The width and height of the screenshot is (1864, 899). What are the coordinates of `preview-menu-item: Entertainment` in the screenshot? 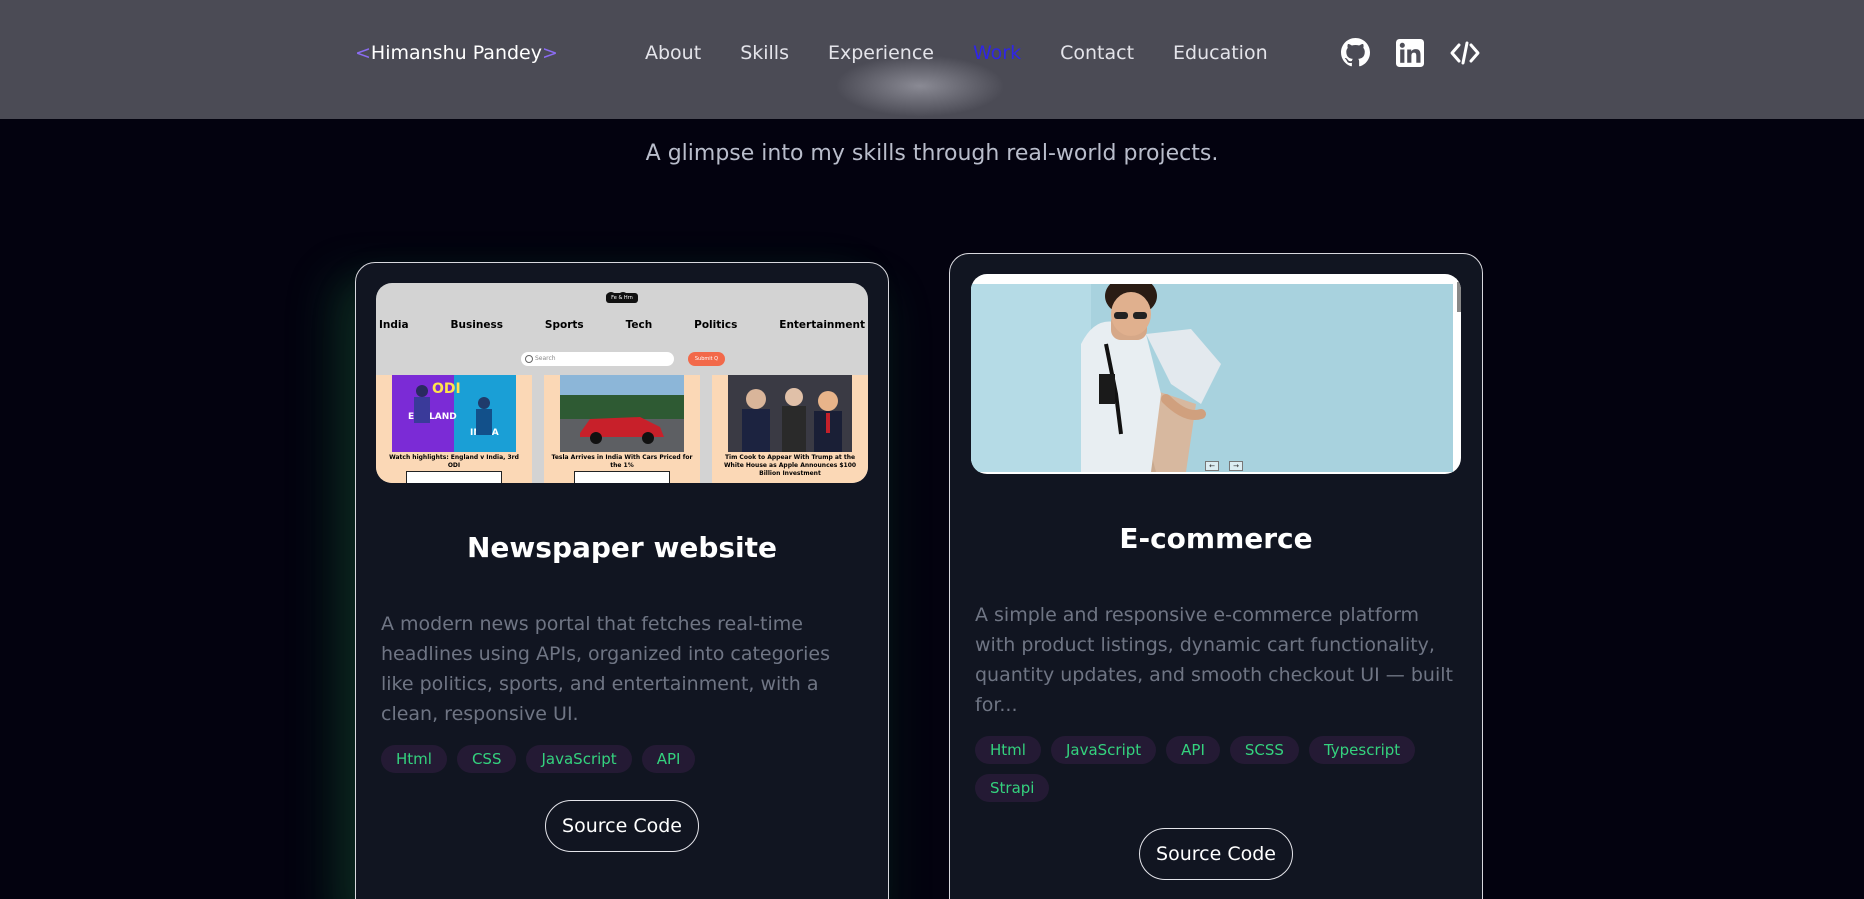 It's located at (822, 325).